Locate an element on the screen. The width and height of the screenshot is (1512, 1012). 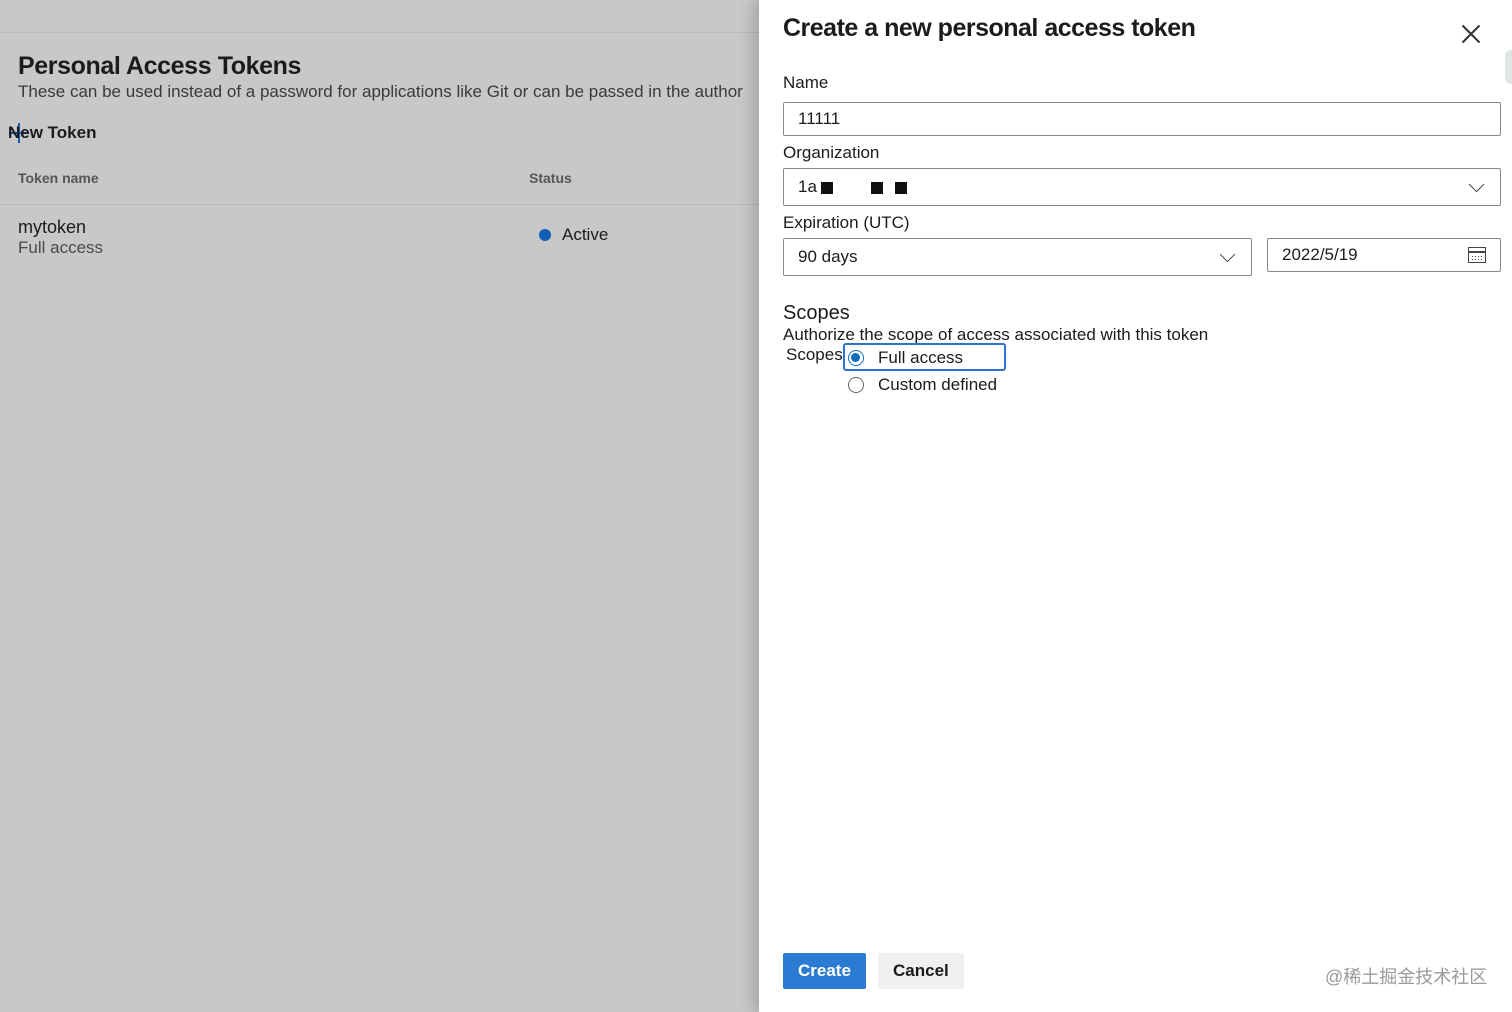
name-value: 11111 is located at coordinates (819, 118).